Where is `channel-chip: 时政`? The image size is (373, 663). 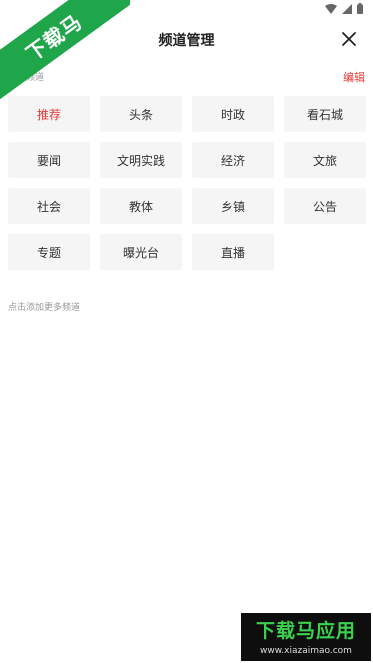 channel-chip: 时政 is located at coordinates (233, 114).